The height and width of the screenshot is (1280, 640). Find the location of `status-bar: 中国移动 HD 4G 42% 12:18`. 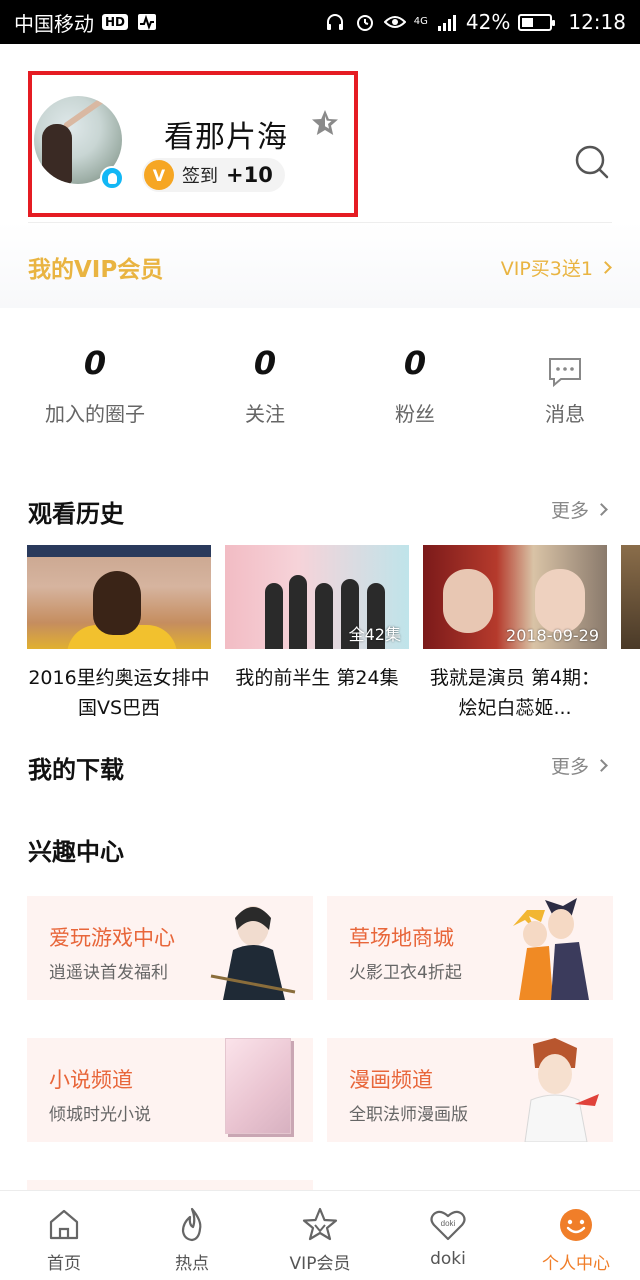

status-bar: 中国移动 HD 4G 42% 12:18 is located at coordinates (320, 22).